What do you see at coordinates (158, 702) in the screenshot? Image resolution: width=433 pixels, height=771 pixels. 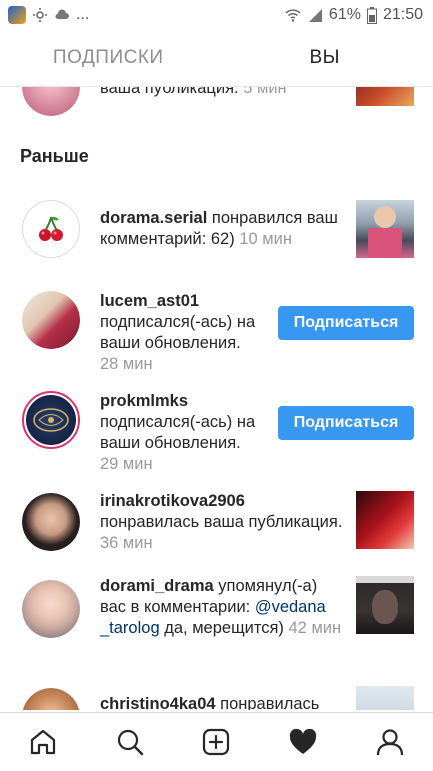 I see `notification-username: christino4ka04` at bounding box center [158, 702].